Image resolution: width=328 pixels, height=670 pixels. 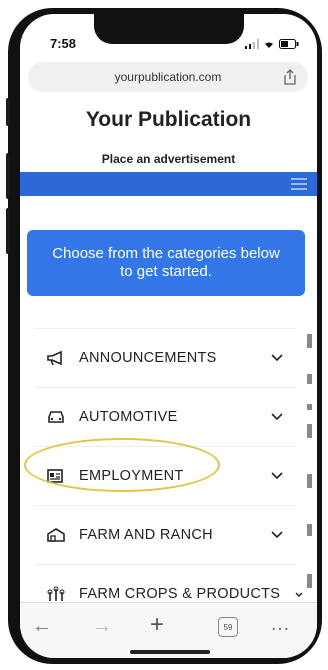 I want to click on new-tab-icon: +, so click(x=157, y=625).